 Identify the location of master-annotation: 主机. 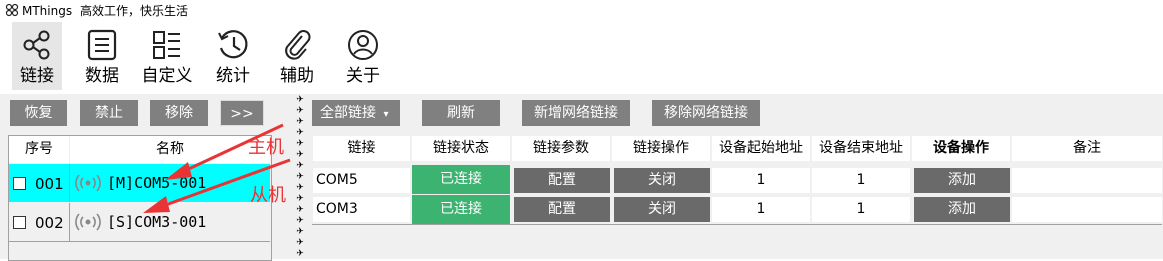
(266, 147).